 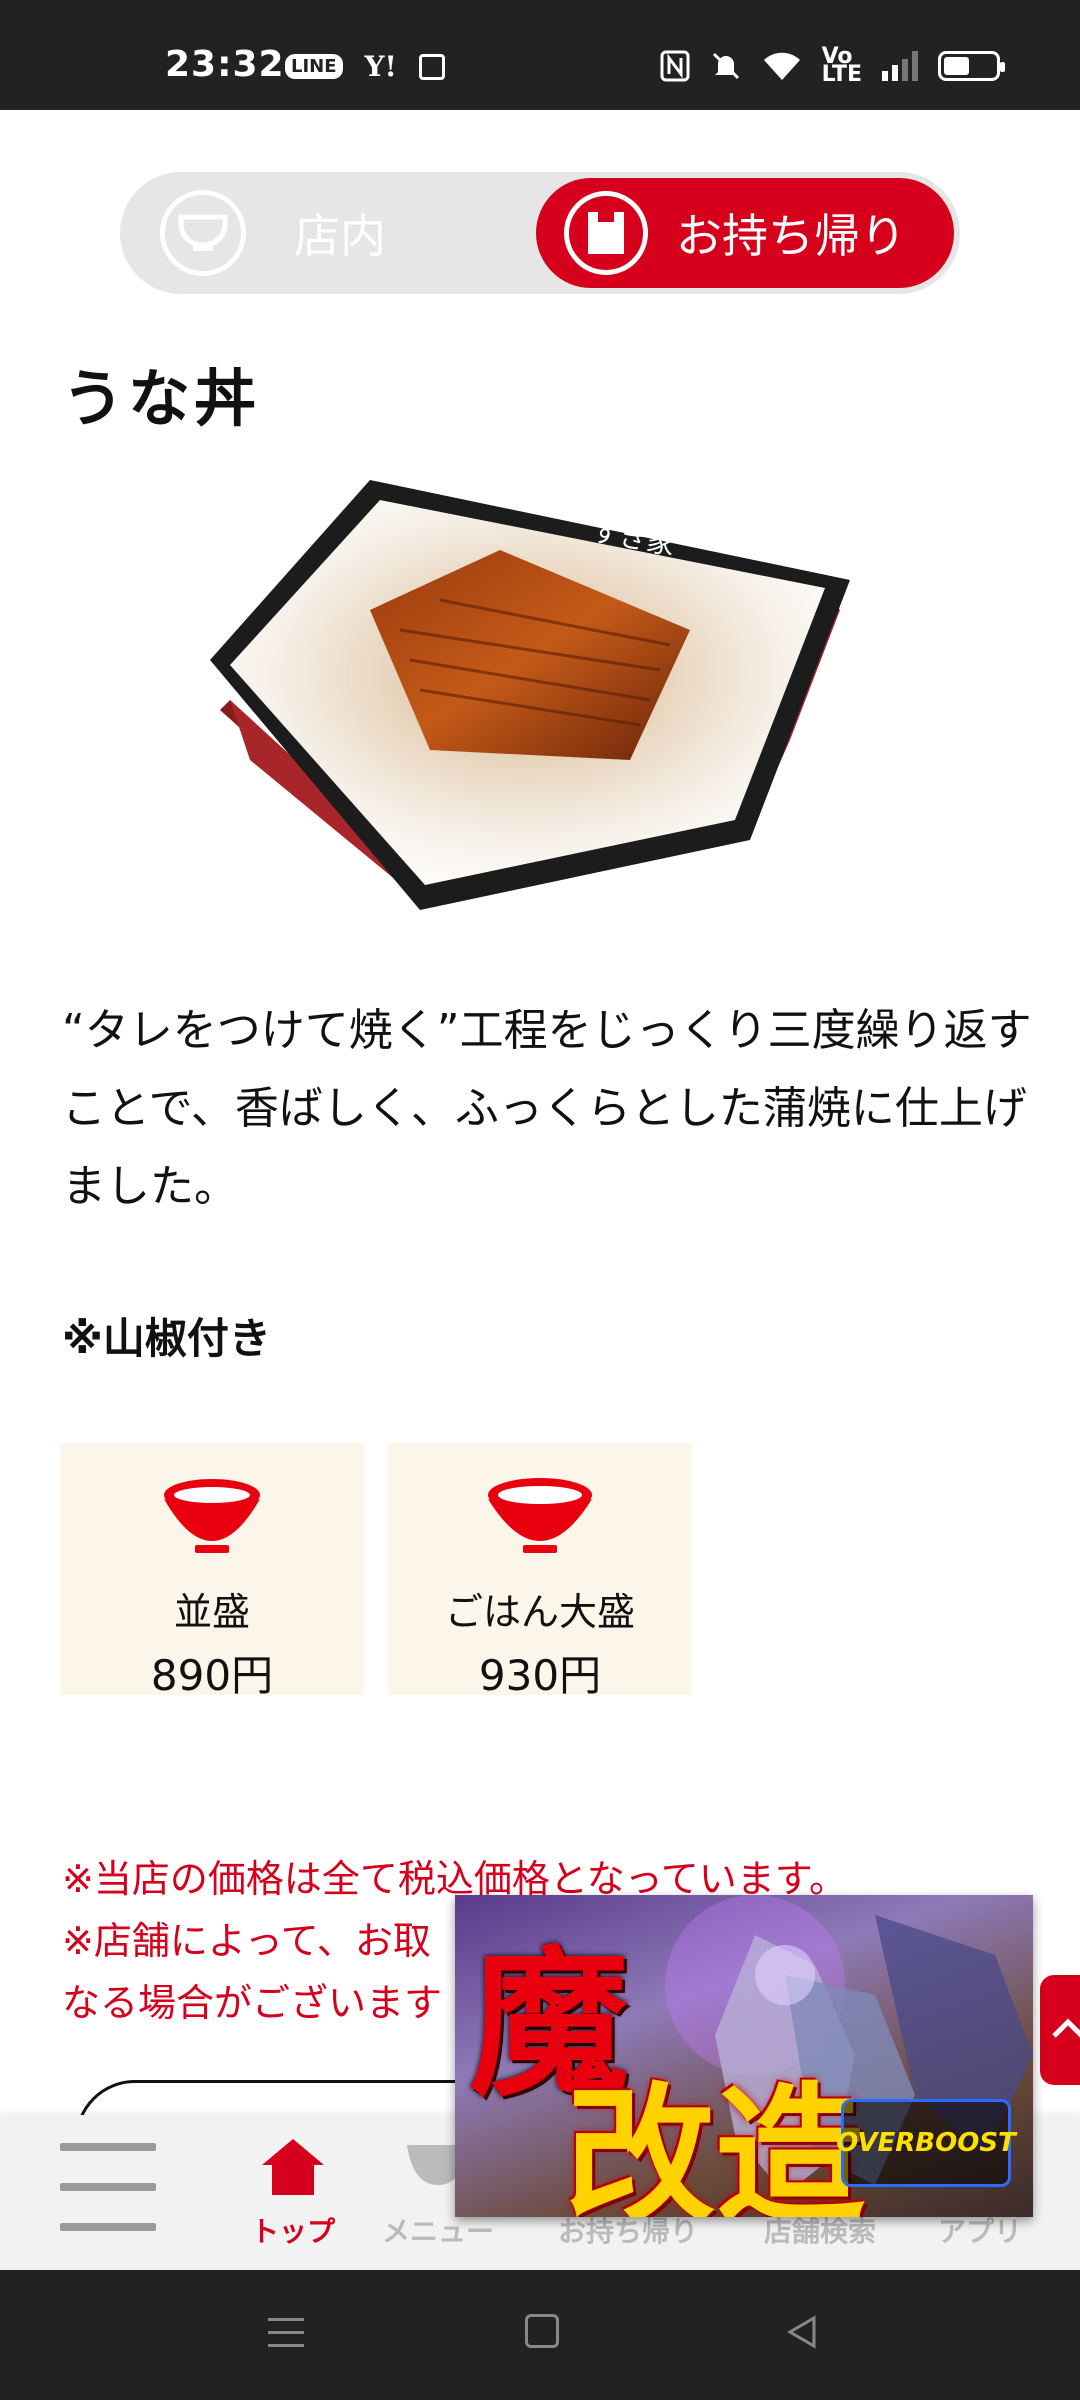 I want to click on eat-in-option: 店内, so click(x=273, y=233).